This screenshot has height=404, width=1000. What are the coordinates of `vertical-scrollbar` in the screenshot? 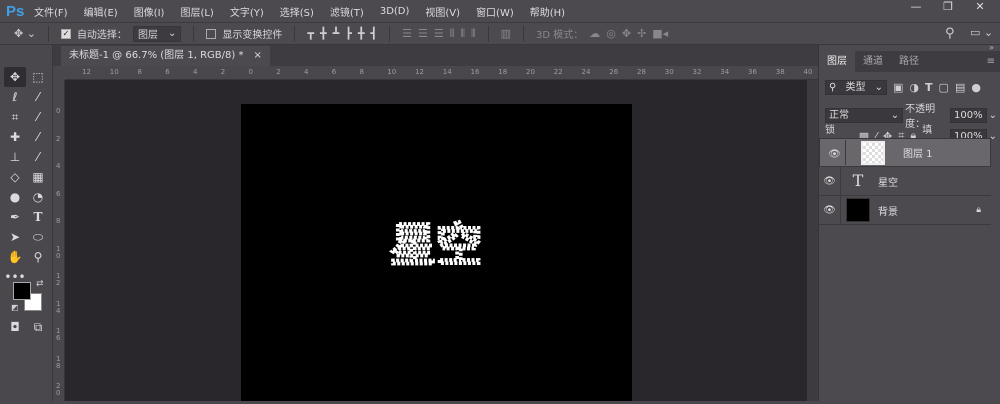 It's located at (812, 240).